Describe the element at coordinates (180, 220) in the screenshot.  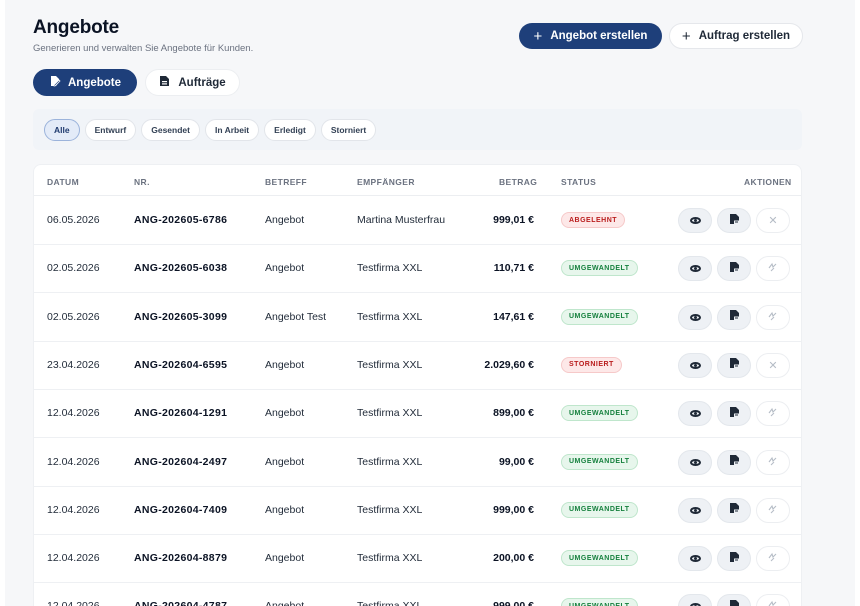
I see `cell-nr: ANG-202605-6786` at that location.